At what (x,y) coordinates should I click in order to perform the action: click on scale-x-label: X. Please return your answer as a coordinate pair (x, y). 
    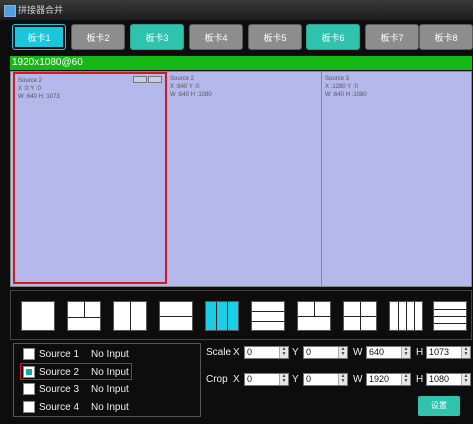
    Looking at the image, I should click on (236, 352).